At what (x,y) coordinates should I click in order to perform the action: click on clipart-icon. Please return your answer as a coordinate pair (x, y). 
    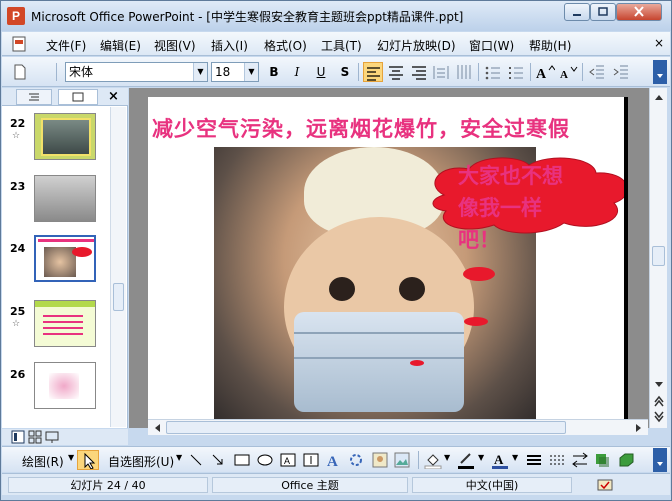
    Looking at the image, I should click on (380, 460).